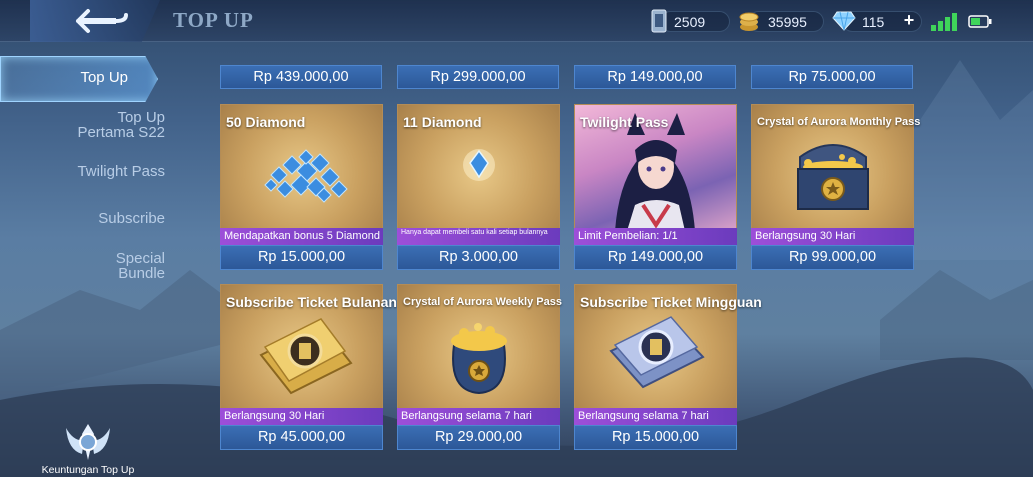  Describe the element at coordinates (690, 22) in the screenshot. I see `ticket-value: 2509` at that location.